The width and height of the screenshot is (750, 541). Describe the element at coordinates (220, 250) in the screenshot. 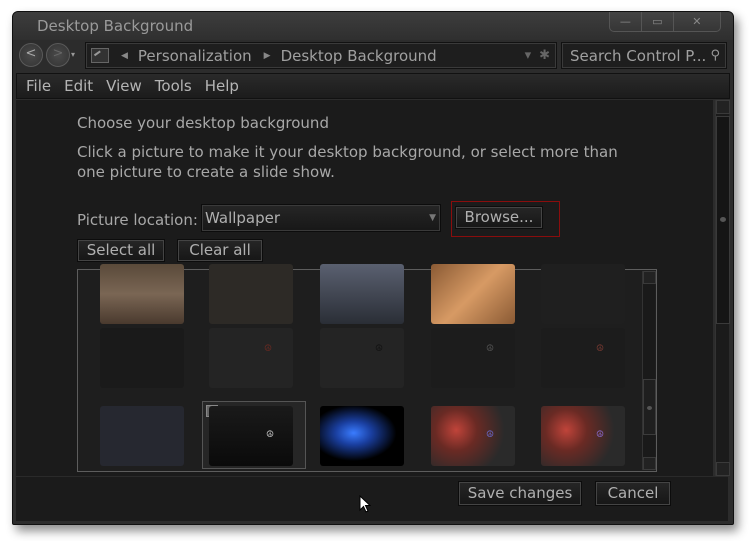

I see `clear-all-button: Clear all` at that location.